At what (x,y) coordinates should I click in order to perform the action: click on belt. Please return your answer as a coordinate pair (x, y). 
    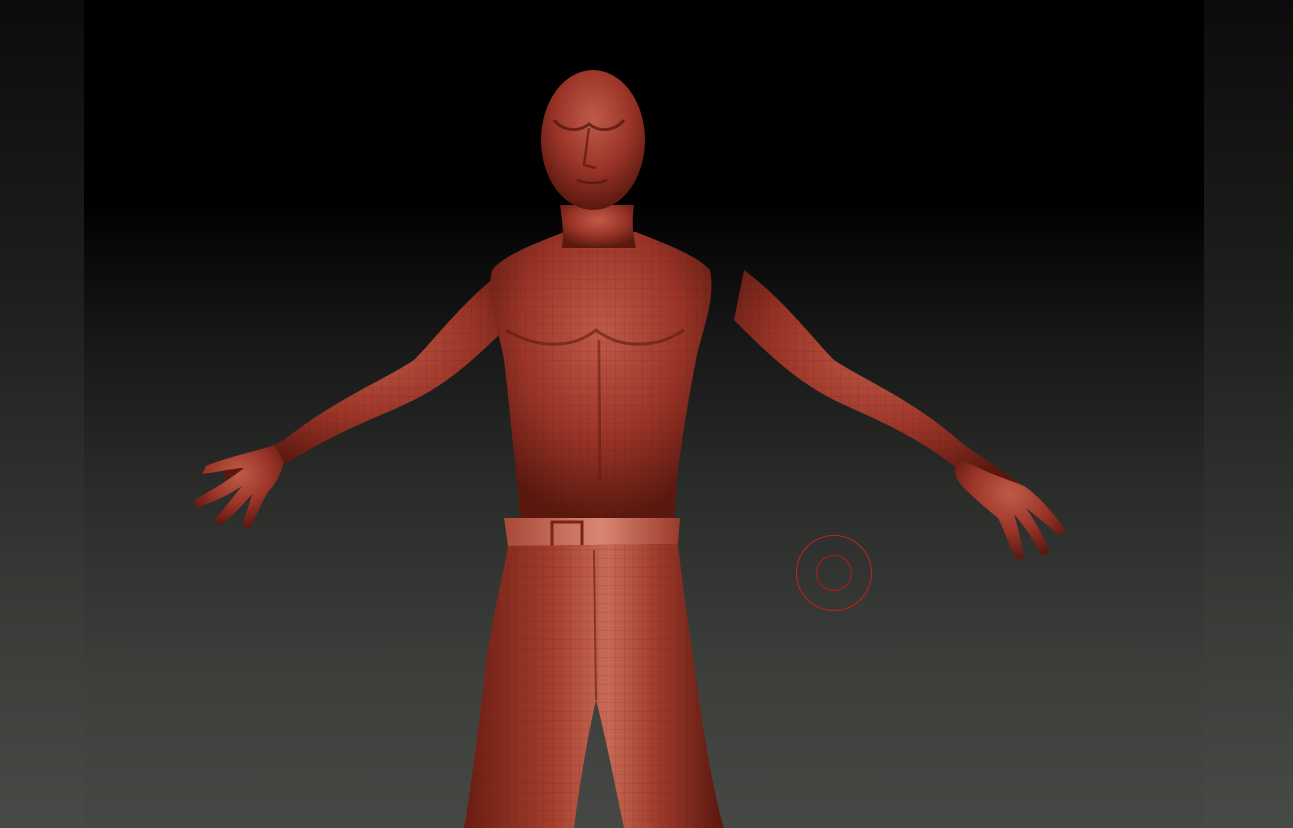
    Looking at the image, I should click on (592, 532).